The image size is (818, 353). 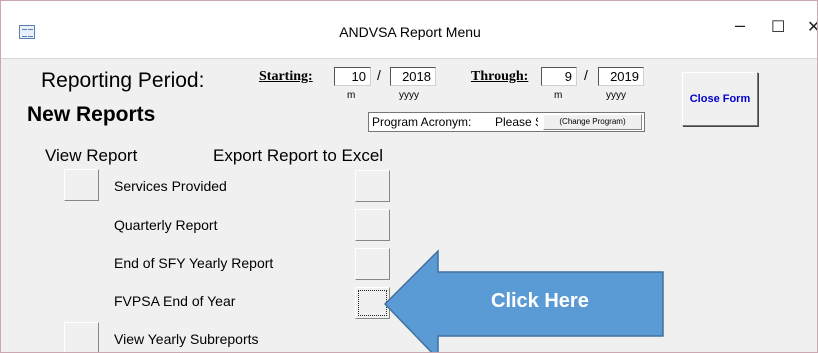 I want to click on starting-label: Starting:, so click(x=286, y=76).